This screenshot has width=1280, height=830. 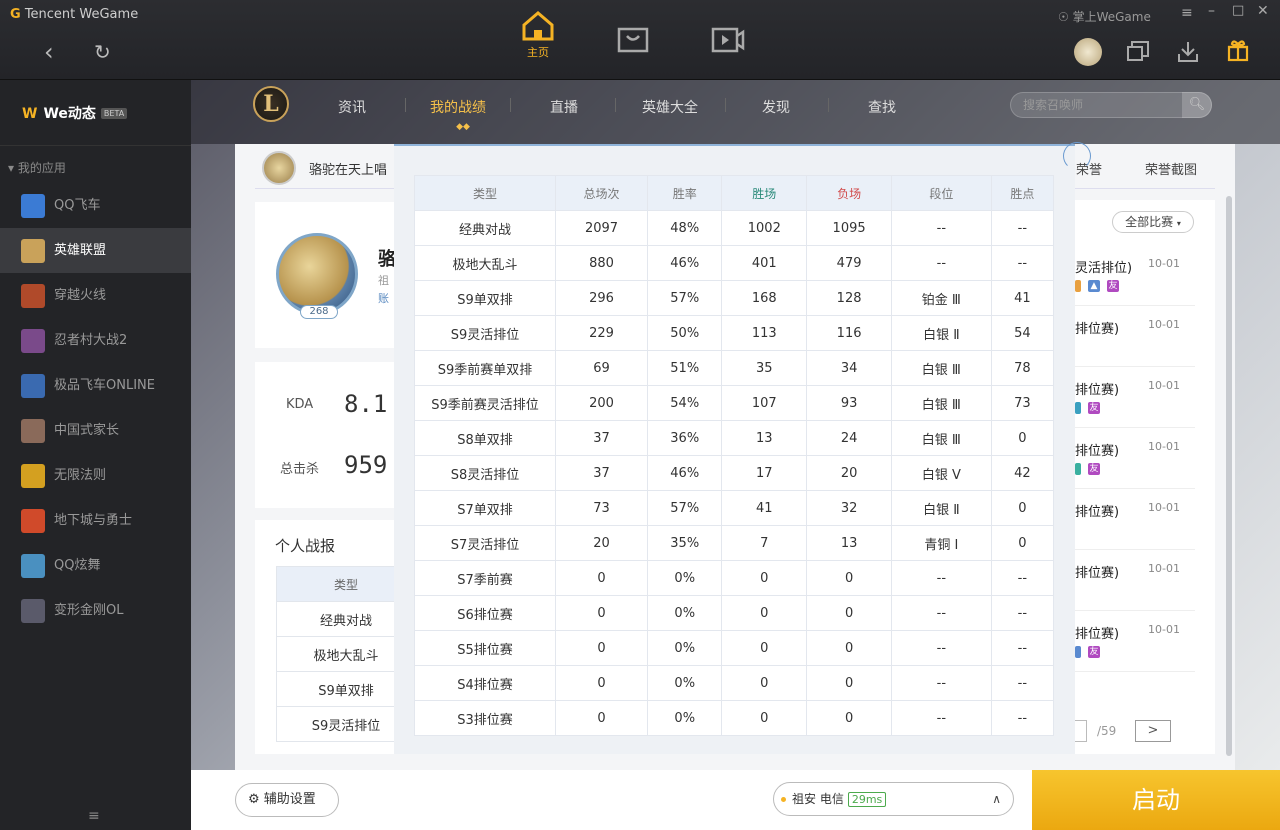 What do you see at coordinates (94, 816) in the screenshot?
I see `sidebar-menu-icon: ≡` at bounding box center [94, 816].